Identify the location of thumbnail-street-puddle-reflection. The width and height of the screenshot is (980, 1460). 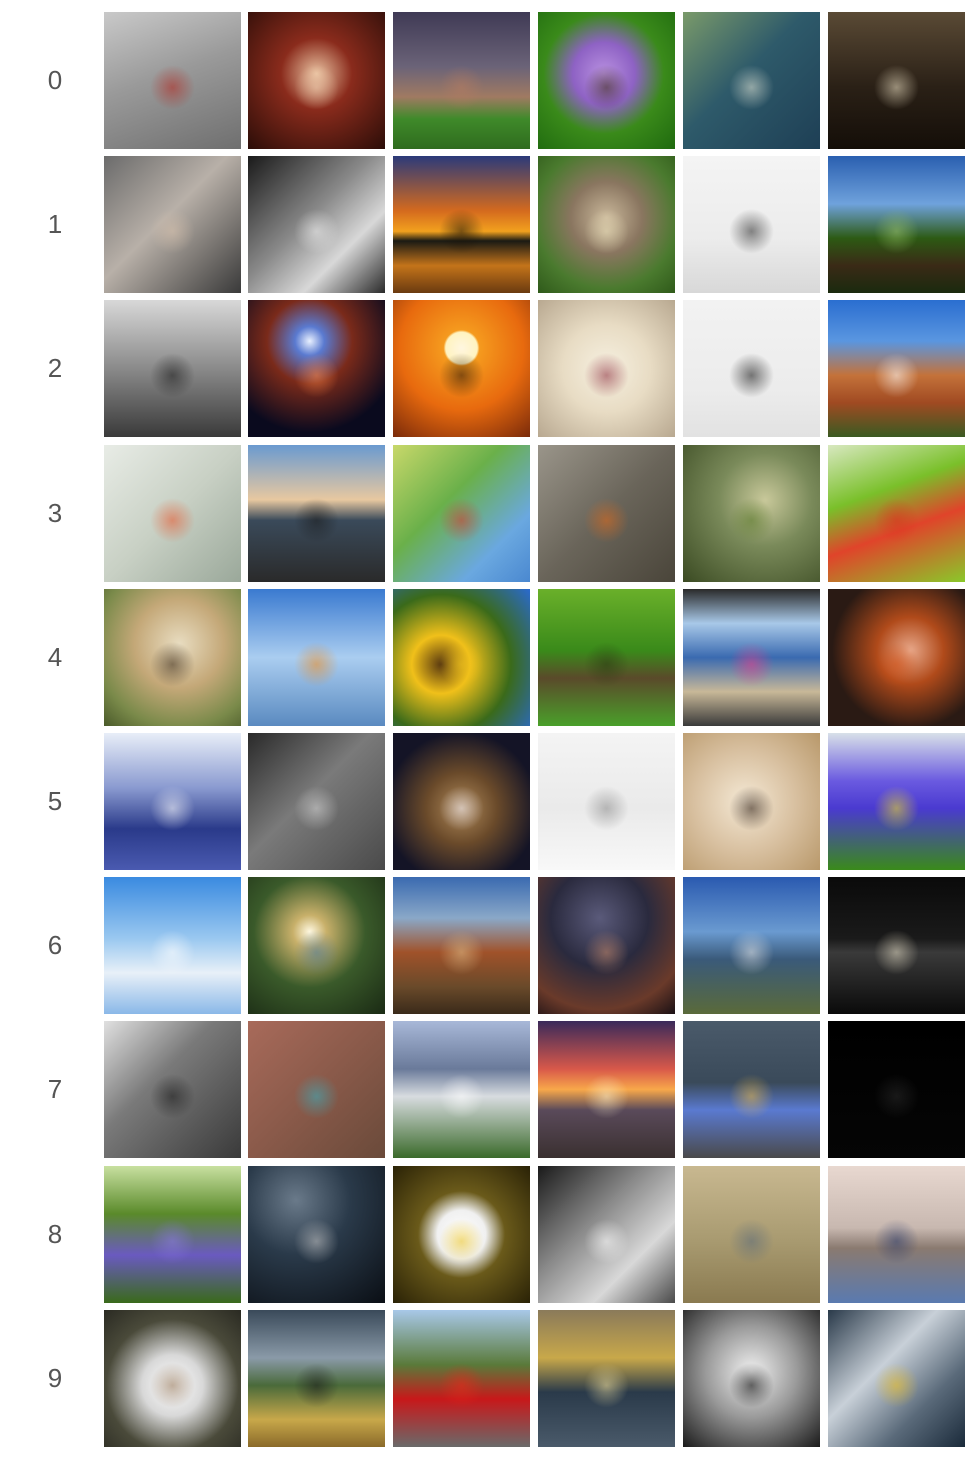
(751, 1089).